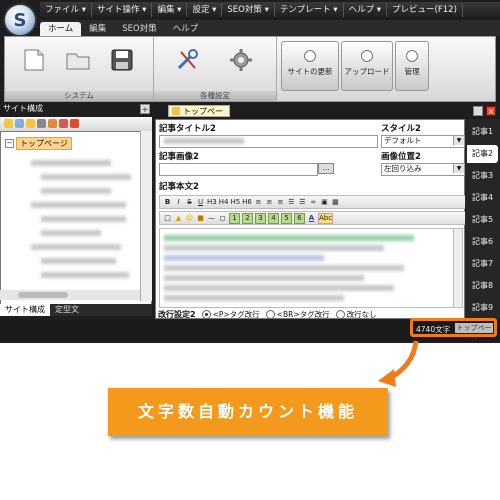 Image resolution: width=500 pixels, height=500 pixels. I want to click on tree-toolbar, so click(76, 124).